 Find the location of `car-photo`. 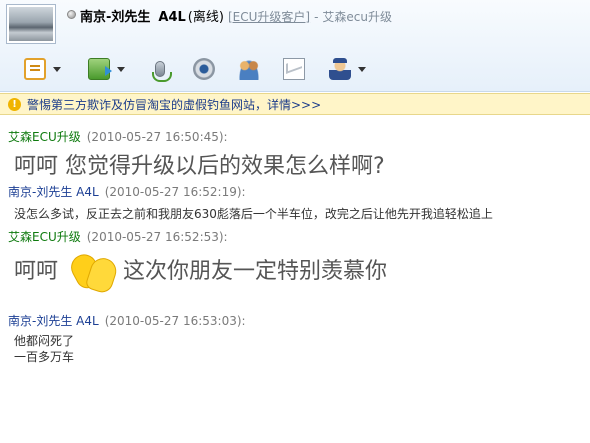

car-photo is located at coordinates (31, 24).